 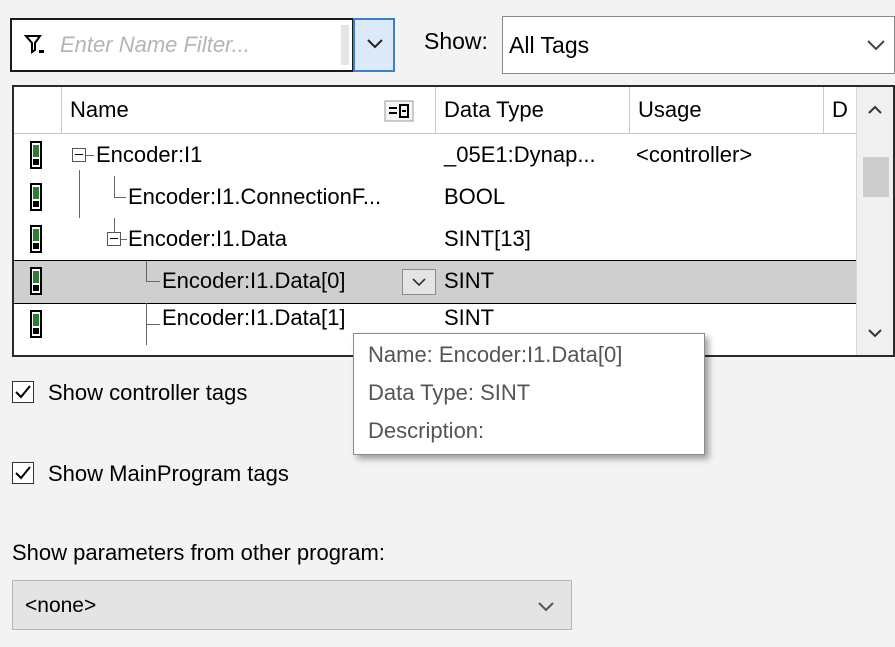 I want to click on show-controller-tags-label: Show controller tags, so click(x=147, y=393).